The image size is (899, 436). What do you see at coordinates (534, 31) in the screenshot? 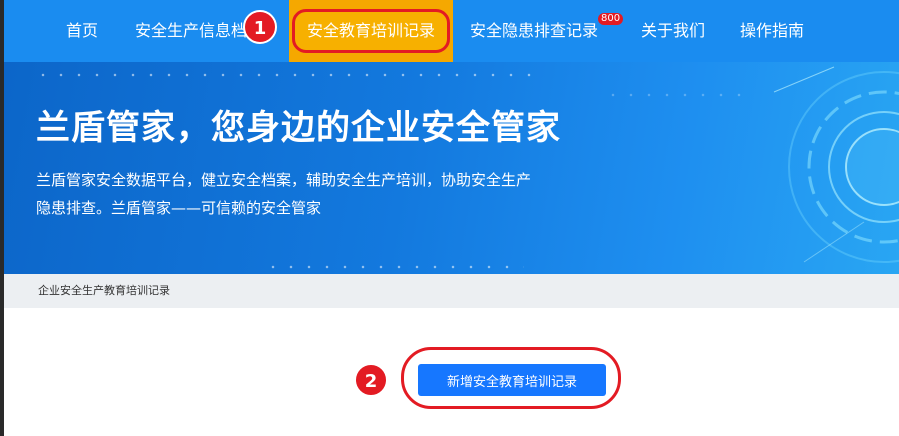
I see `nav-hazard-inspection-records: 安全隐患排查记录` at bounding box center [534, 31].